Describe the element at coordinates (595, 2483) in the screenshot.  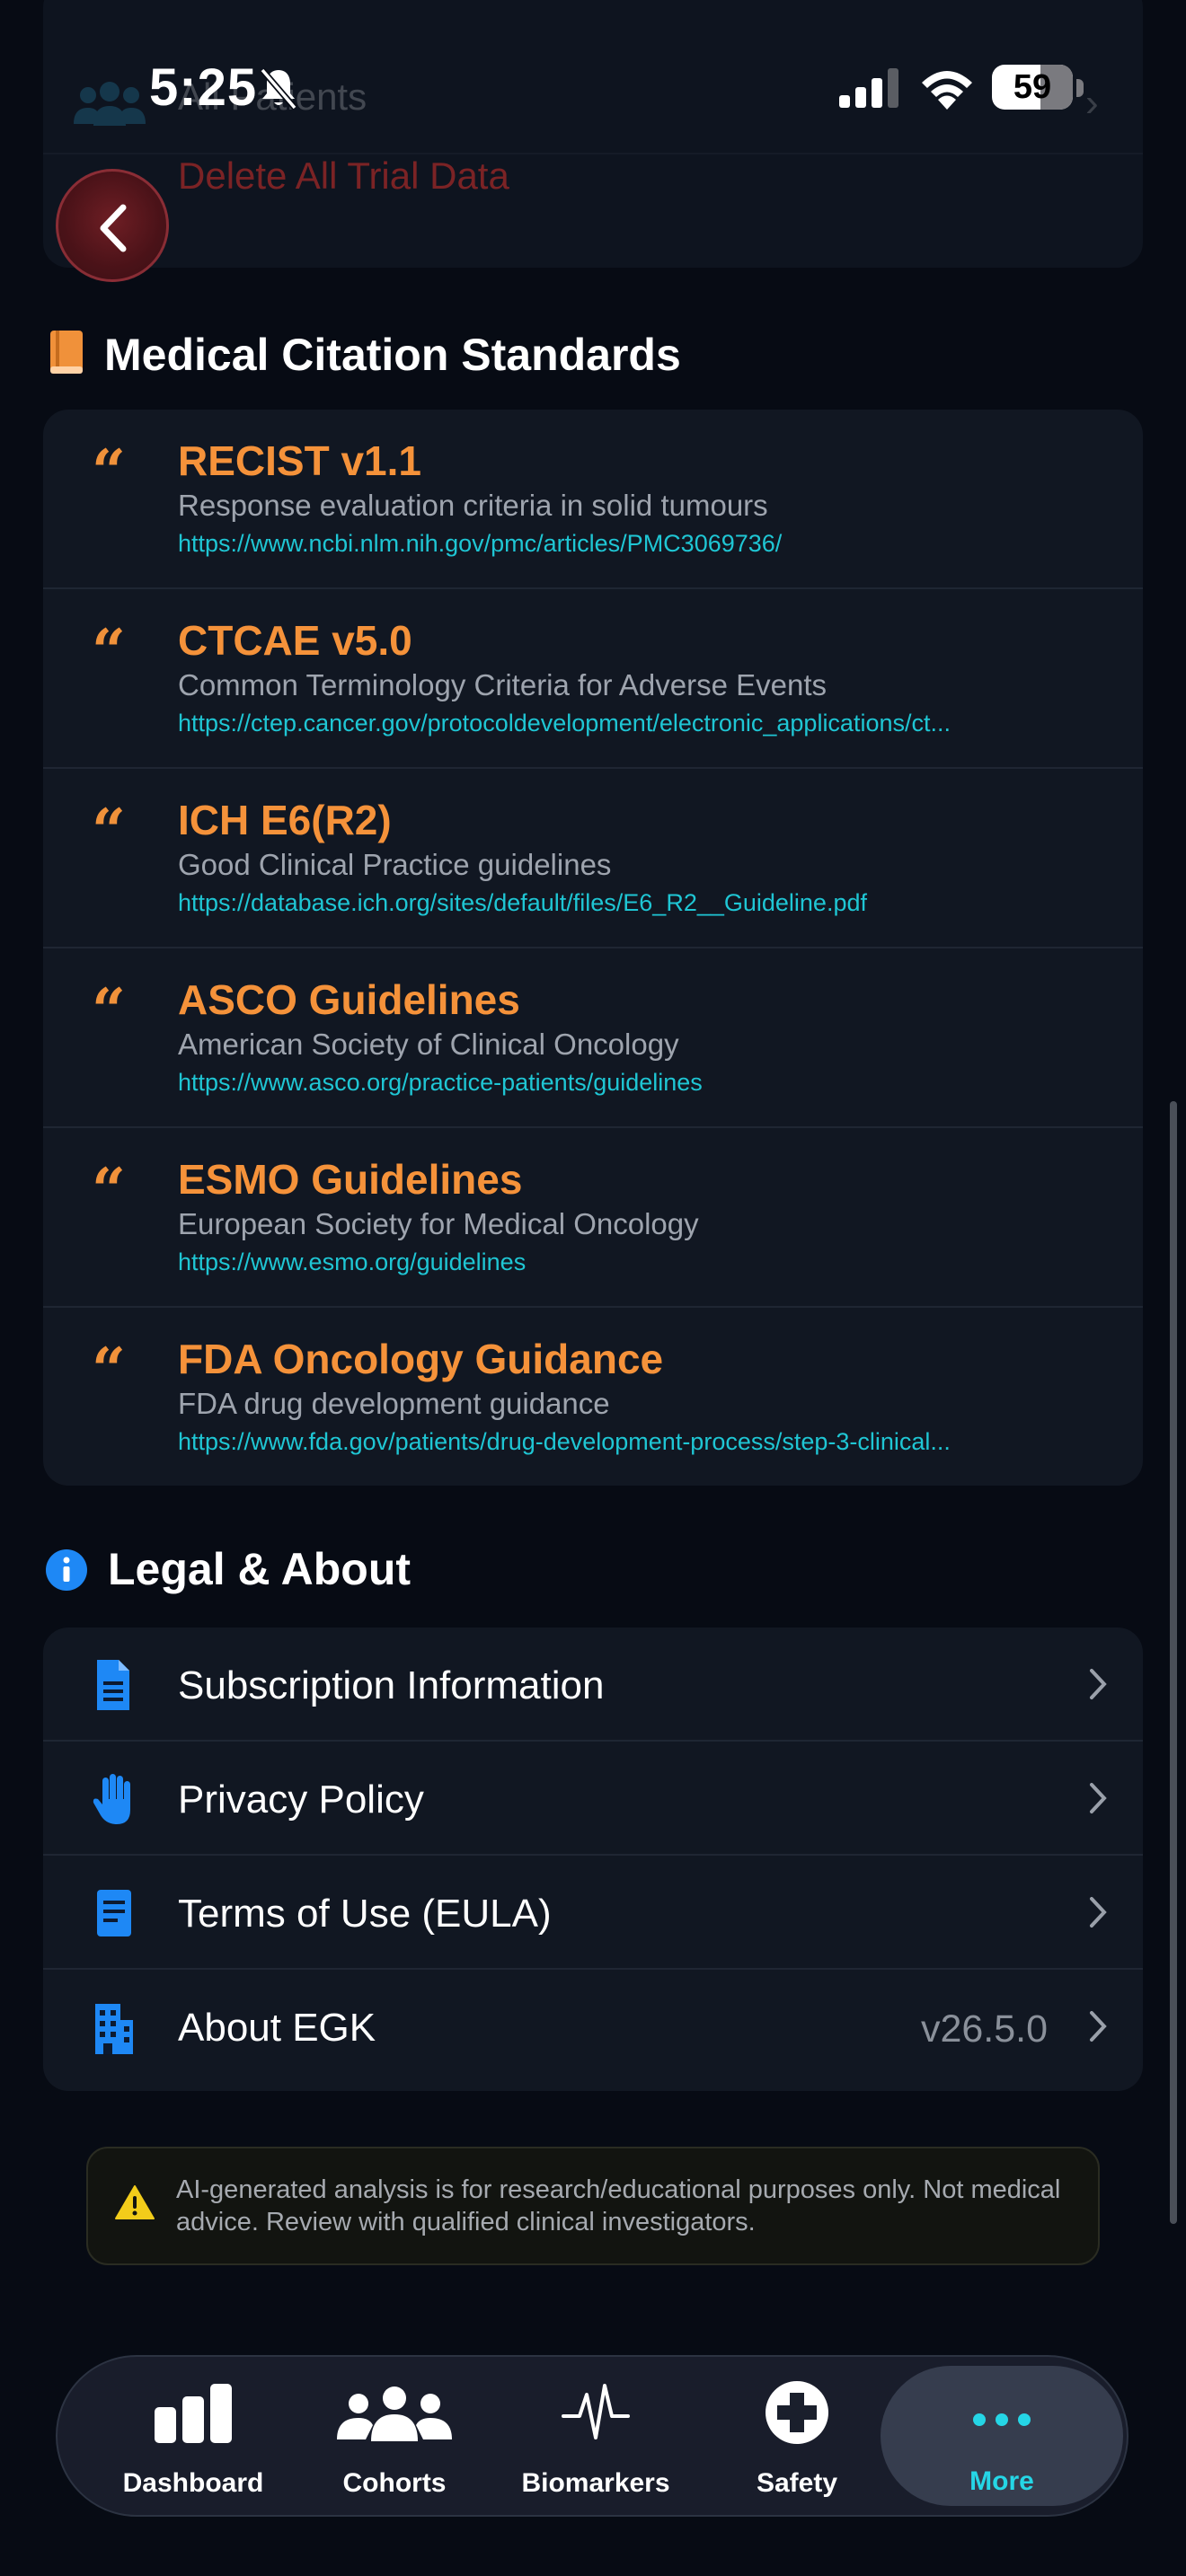
I see `tab-label: Biomarkers` at that location.